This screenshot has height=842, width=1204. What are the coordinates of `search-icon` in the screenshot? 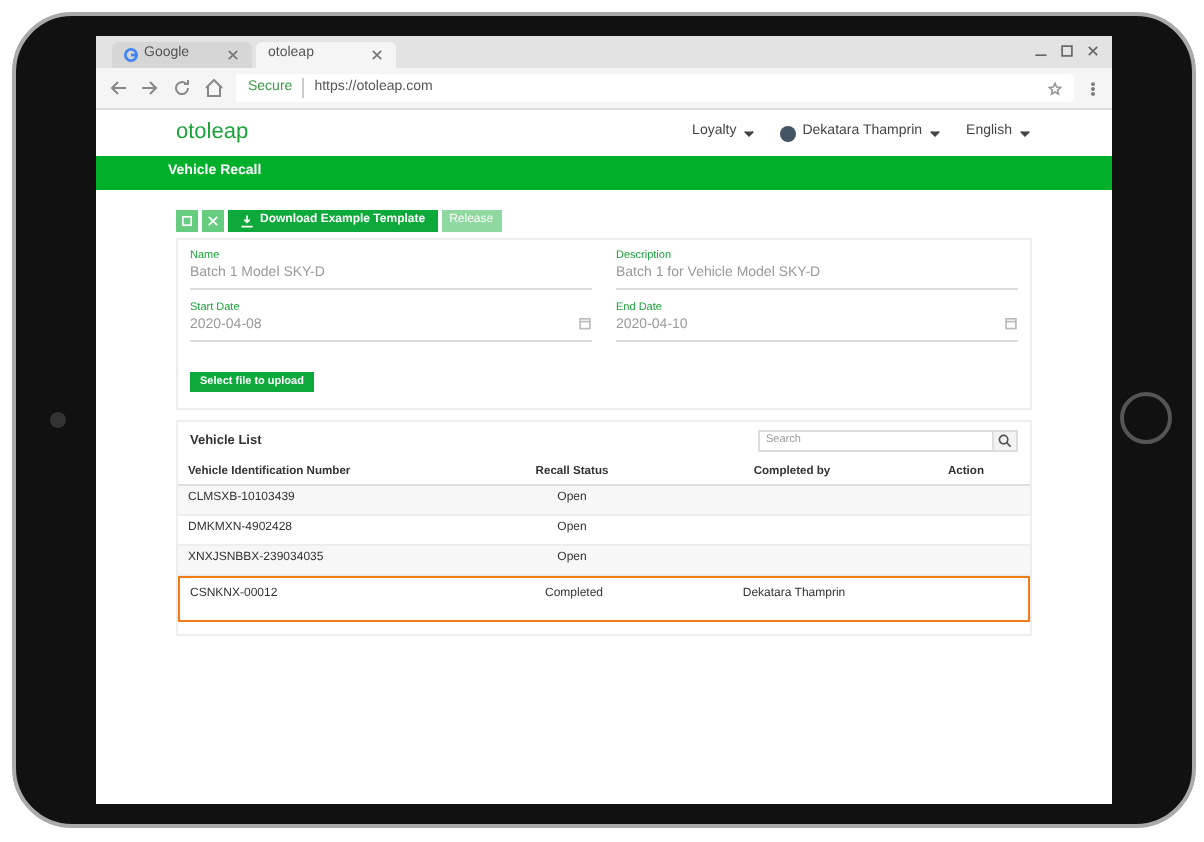 It's located at (1005, 441).